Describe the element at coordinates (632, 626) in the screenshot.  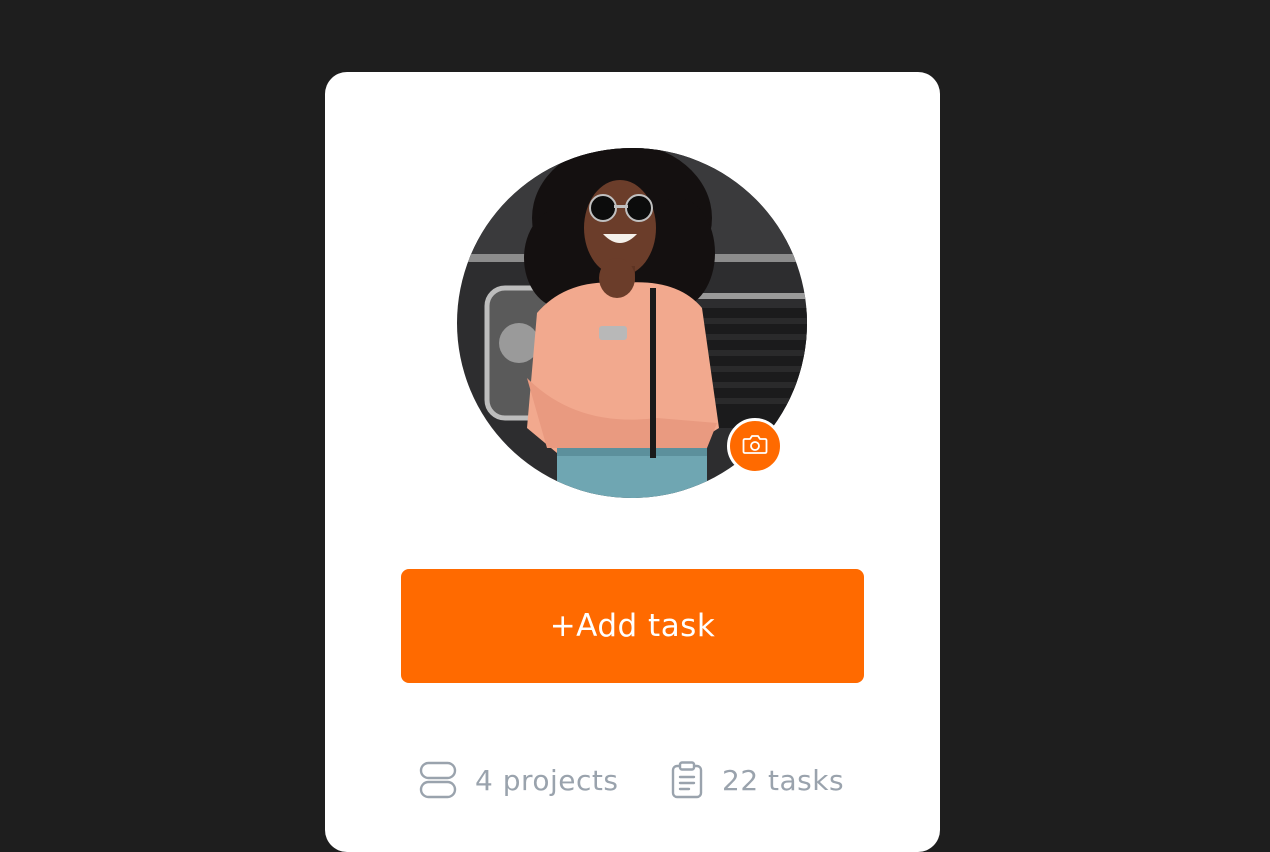
I see `add-task-button: +Add task` at that location.